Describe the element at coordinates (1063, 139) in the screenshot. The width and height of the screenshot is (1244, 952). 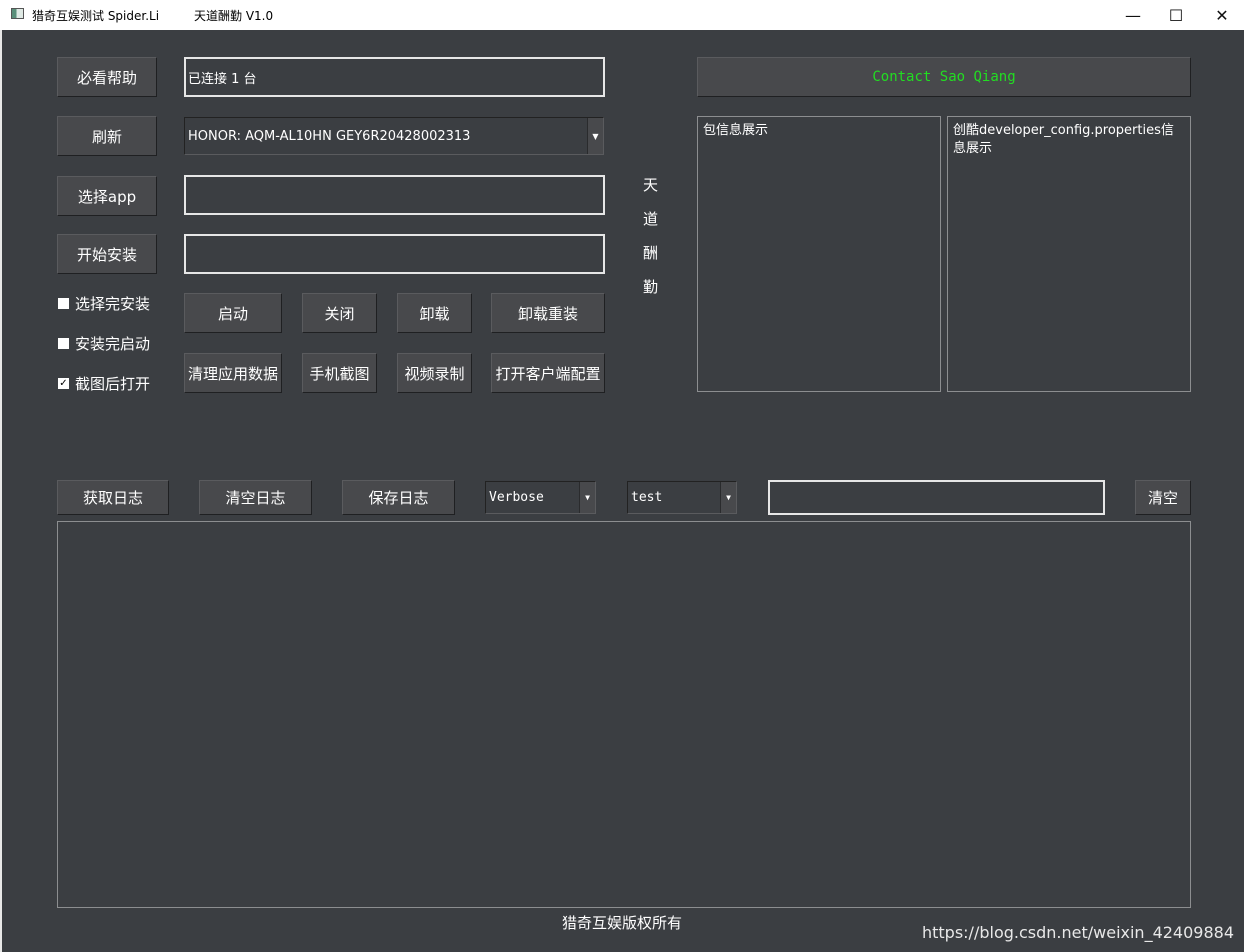
I see `developer-config-text: 创酷developer_config.properties信息展示` at that location.